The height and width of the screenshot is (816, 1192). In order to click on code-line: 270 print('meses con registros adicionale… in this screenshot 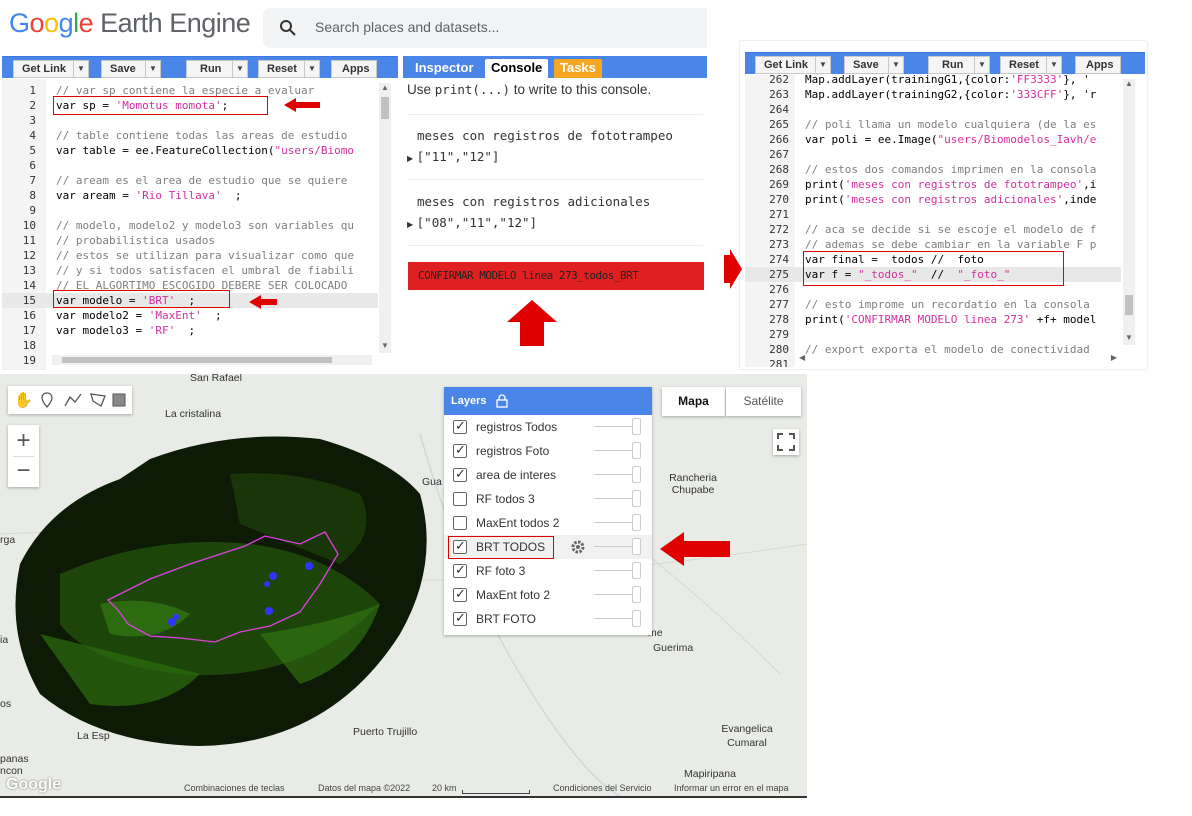, I will do `click(933, 199)`.